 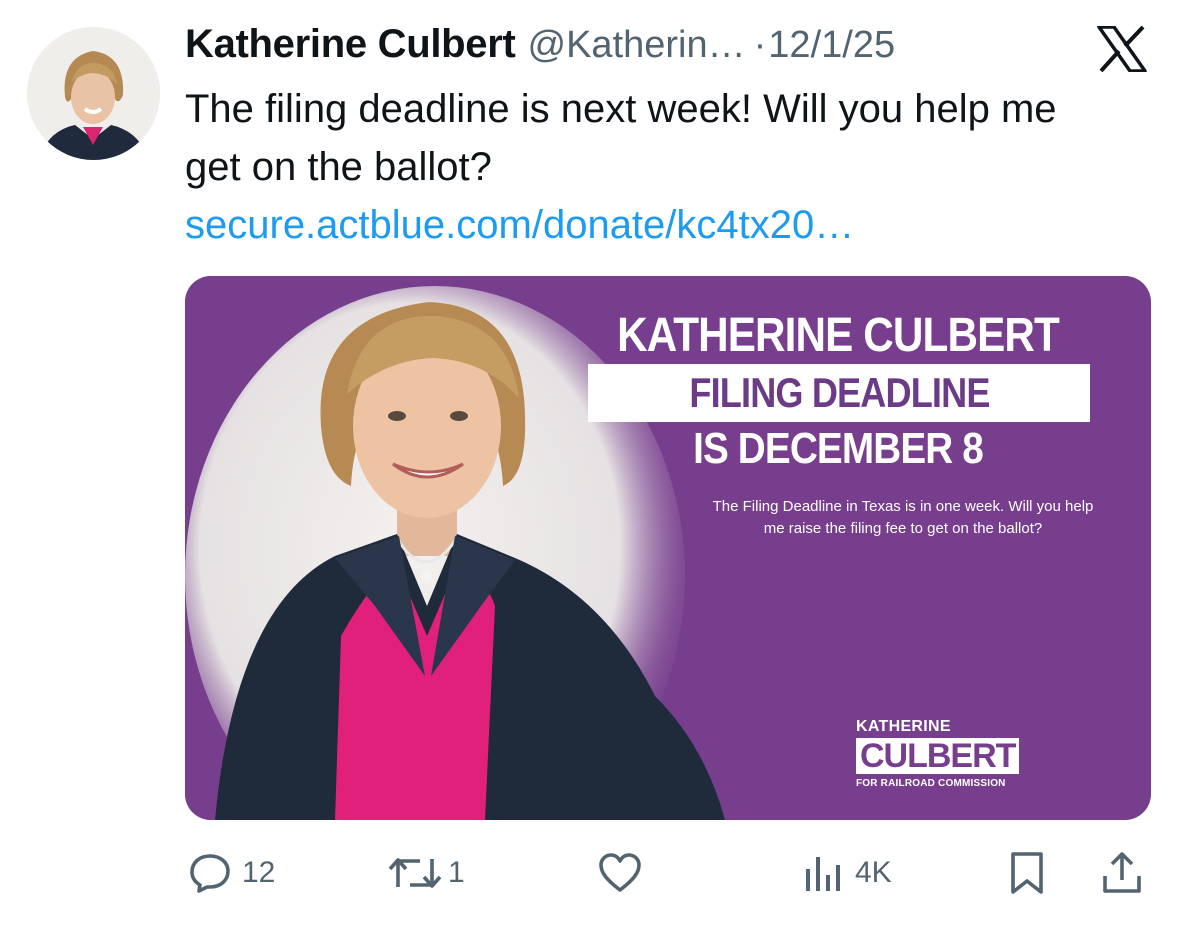 I want to click on bookmark-button, so click(x=1027, y=873).